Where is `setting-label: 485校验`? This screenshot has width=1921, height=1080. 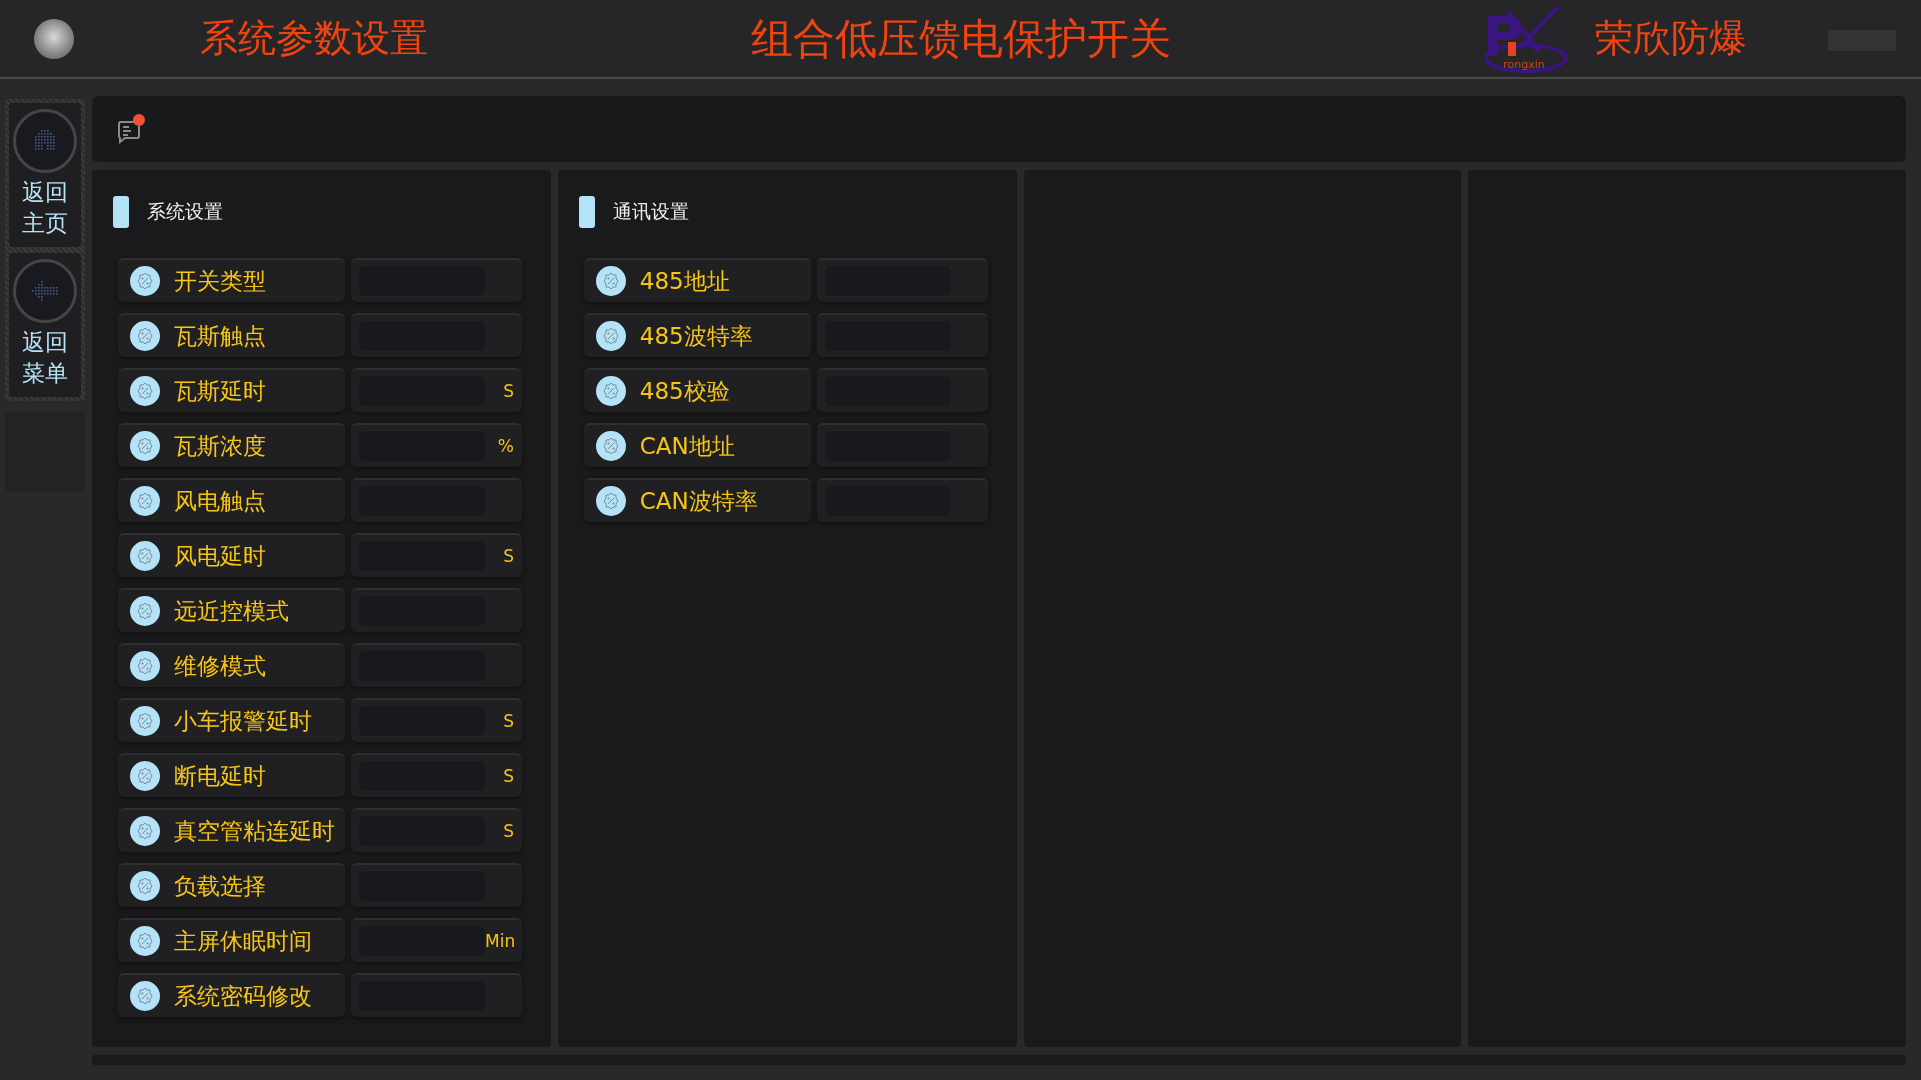 setting-label: 485校验 is located at coordinates (697, 390).